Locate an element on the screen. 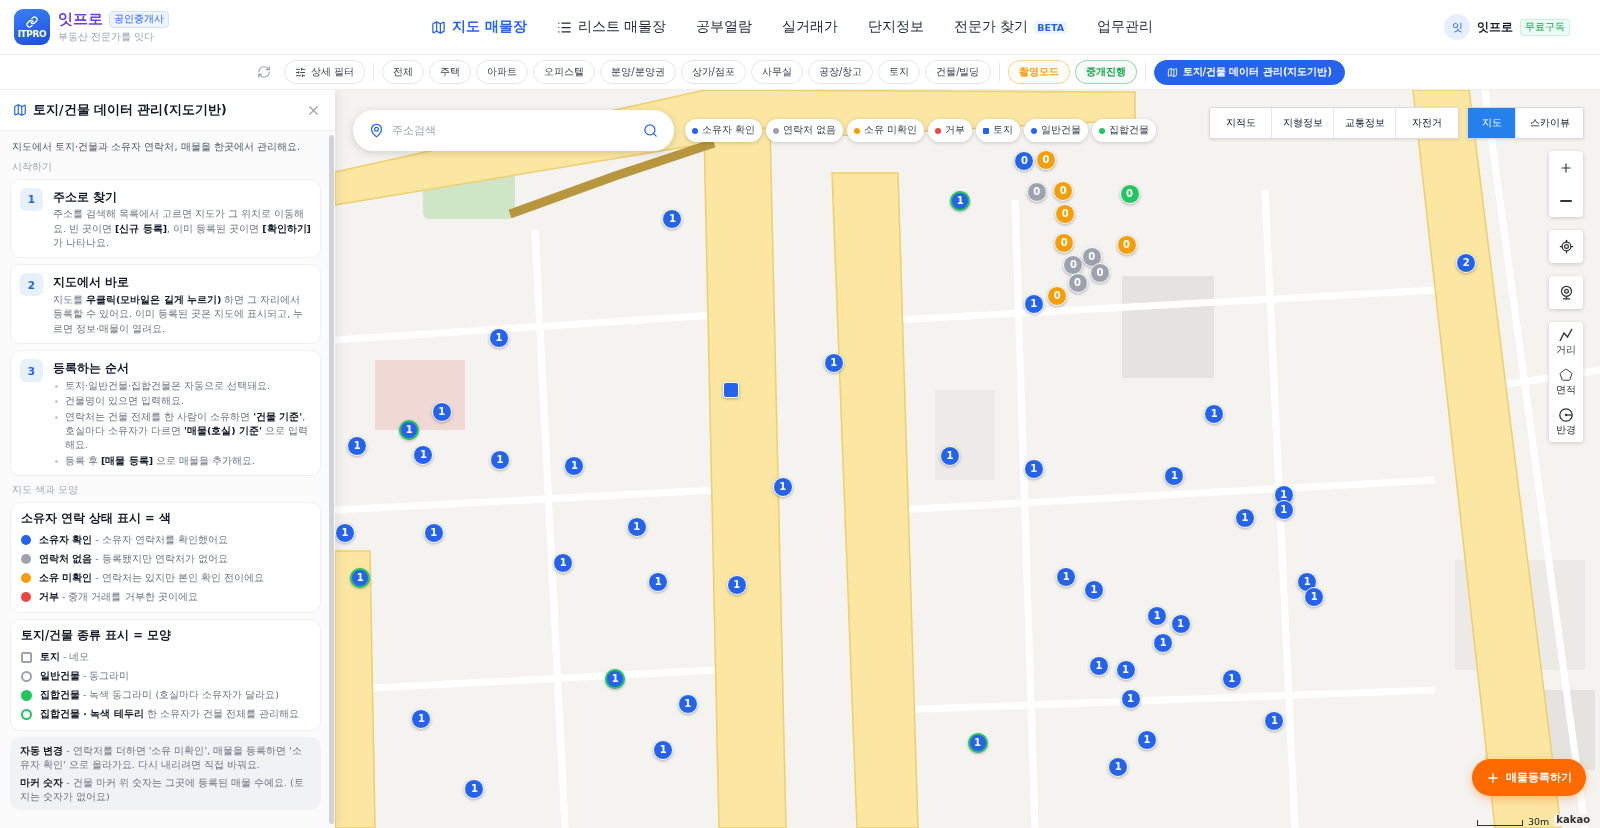  nav-item: 지도 매물장 is located at coordinates (478, 27).